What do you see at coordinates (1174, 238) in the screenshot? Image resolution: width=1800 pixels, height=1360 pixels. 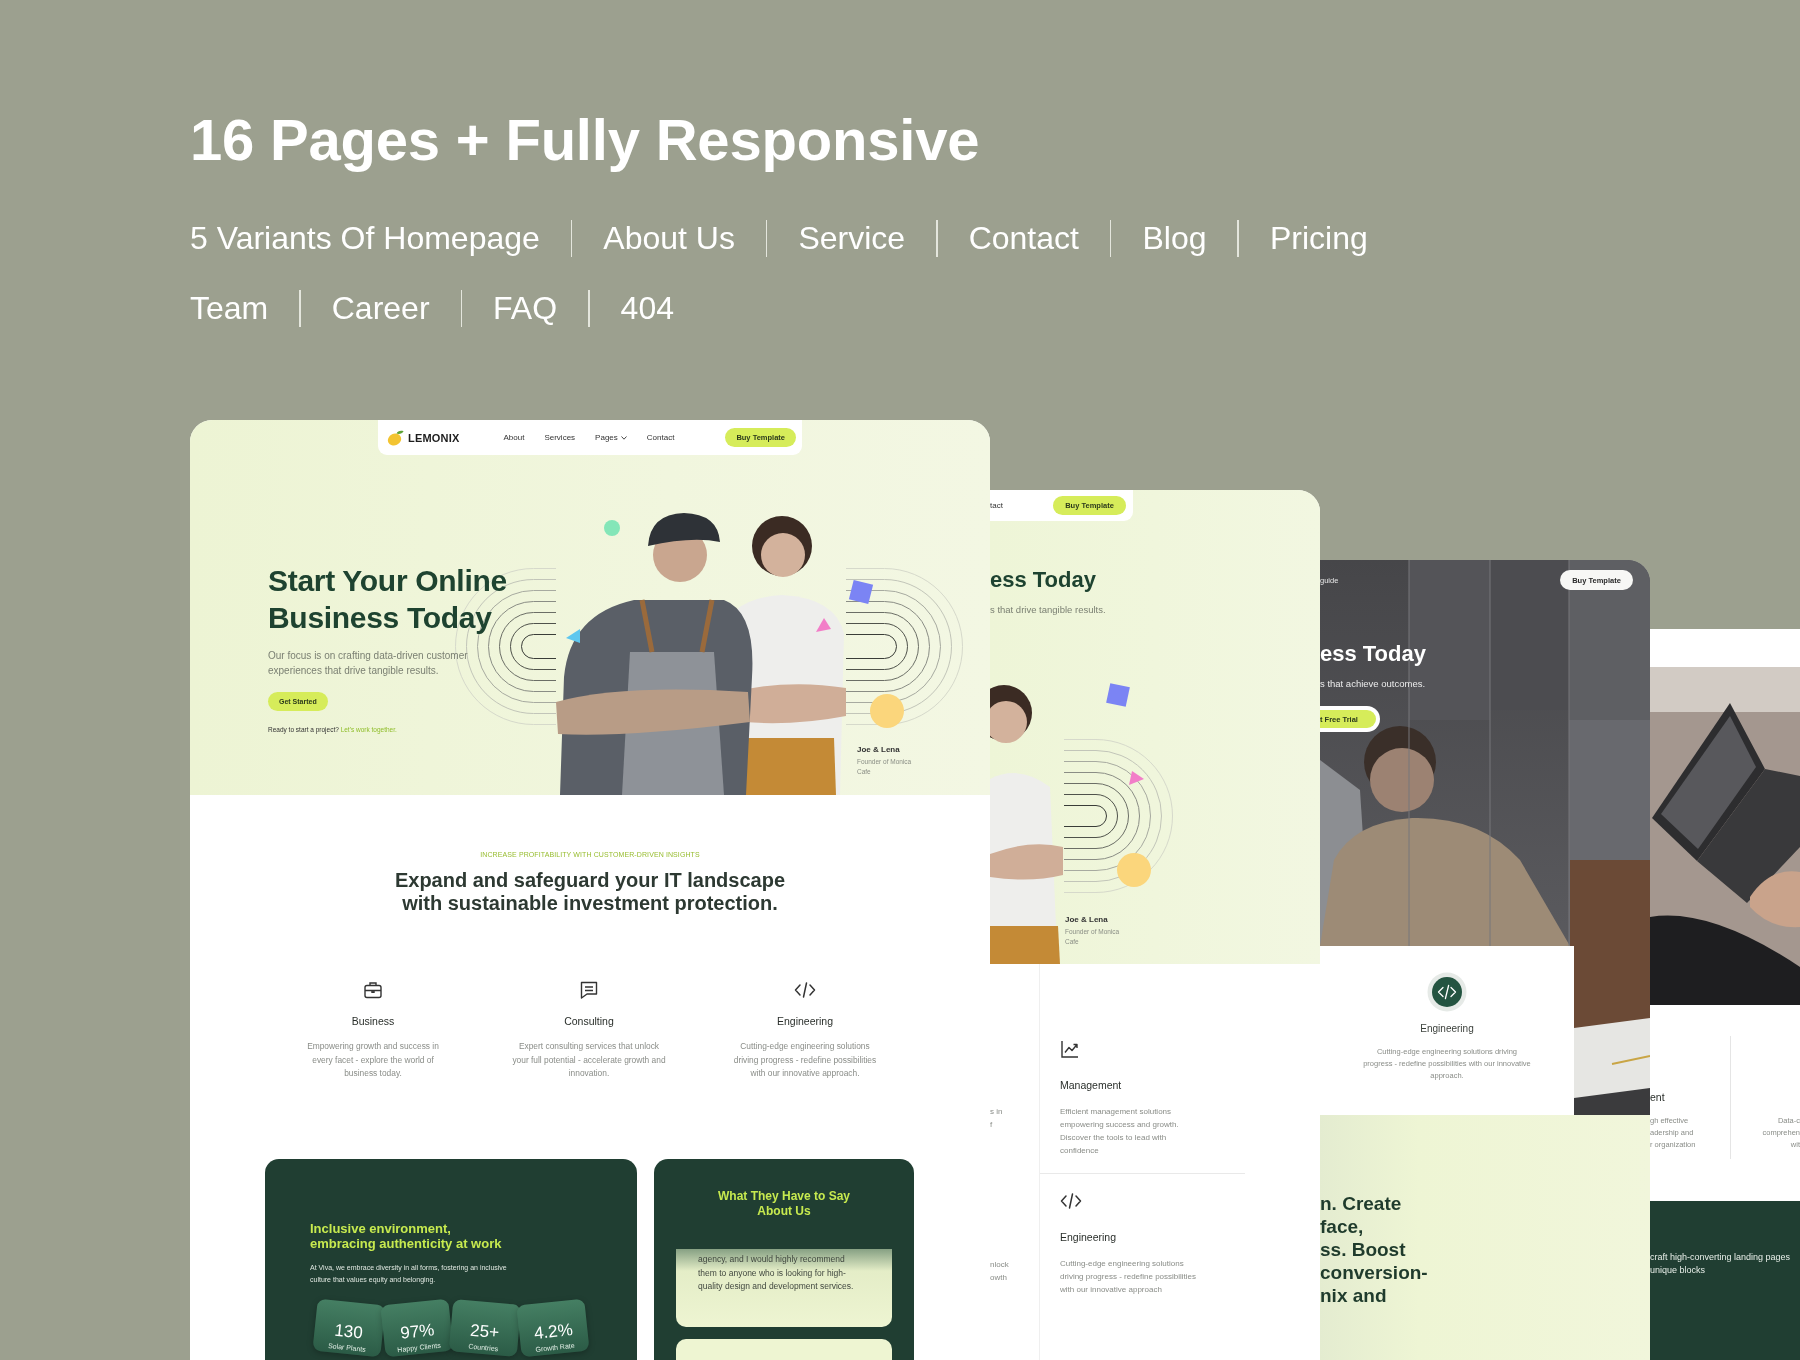 I see `page-name: Blog` at bounding box center [1174, 238].